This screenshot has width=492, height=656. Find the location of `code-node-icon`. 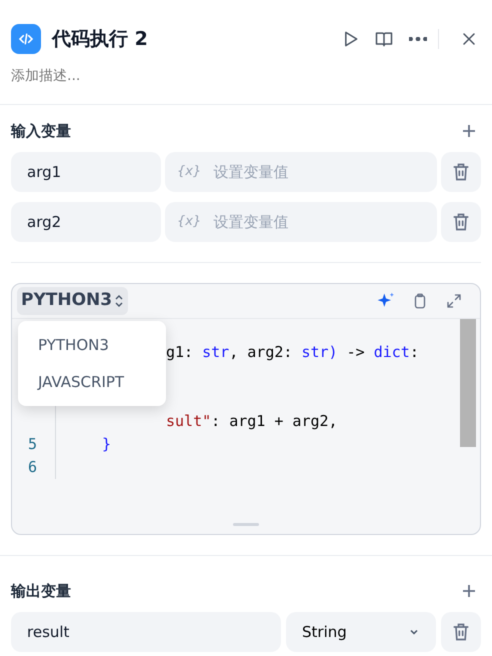

code-node-icon is located at coordinates (26, 39).